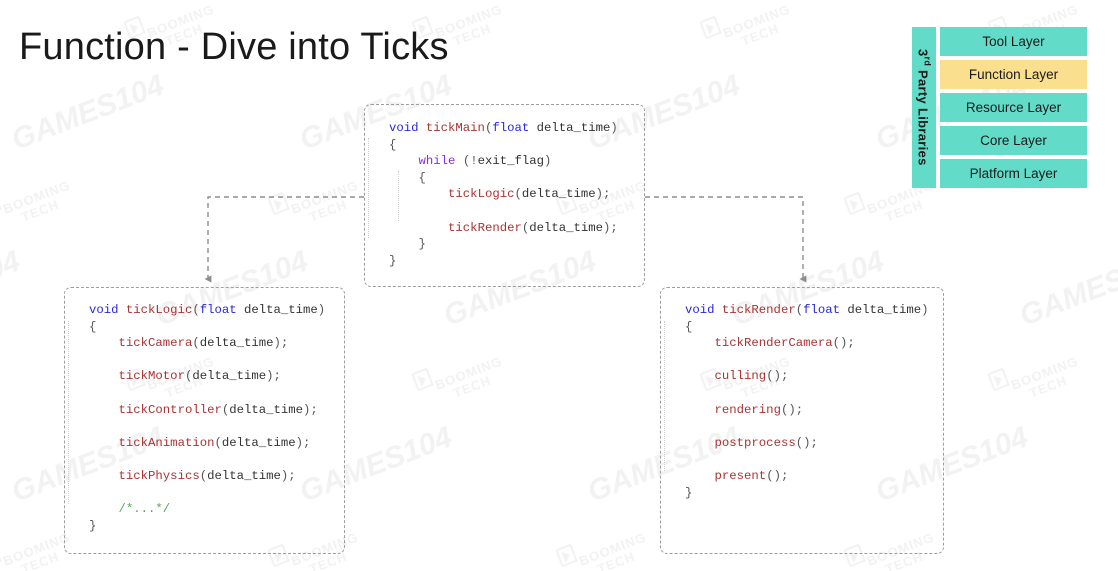 The image size is (1118, 571). What do you see at coordinates (773, 343) in the screenshot?
I see `code-token: tickRenderCamera` at bounding box center [773, 343].